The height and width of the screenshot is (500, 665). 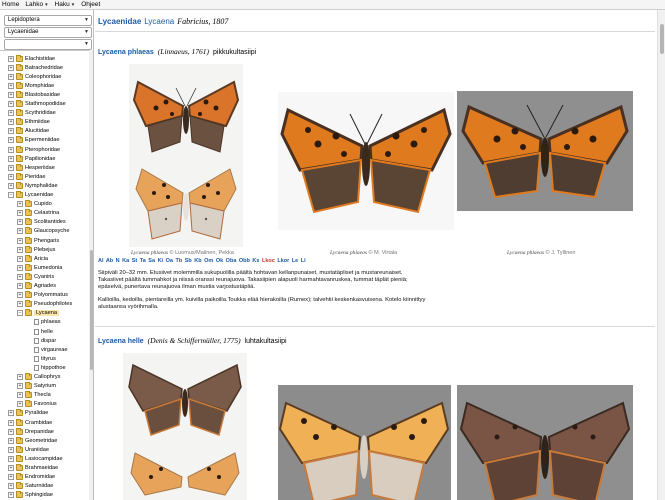 I want to click on tree-item: + Endromidae, so click(x=31, y=477).